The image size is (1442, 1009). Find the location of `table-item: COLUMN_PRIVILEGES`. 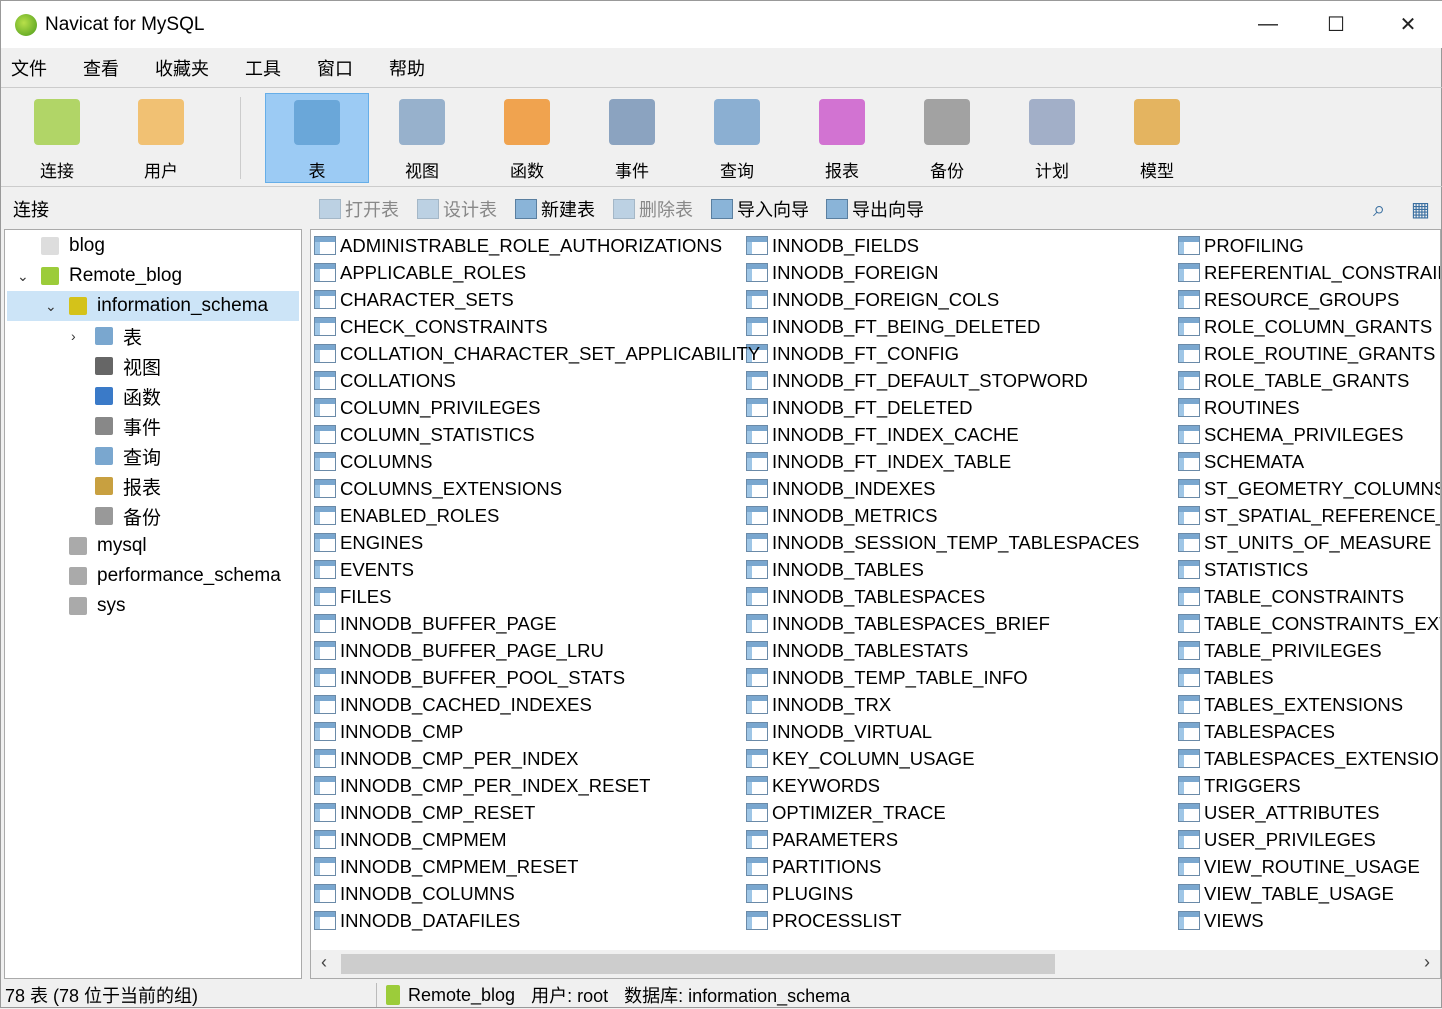

table-item: COLUMN_PRIVILEGES is located at coordinates (537, 407).